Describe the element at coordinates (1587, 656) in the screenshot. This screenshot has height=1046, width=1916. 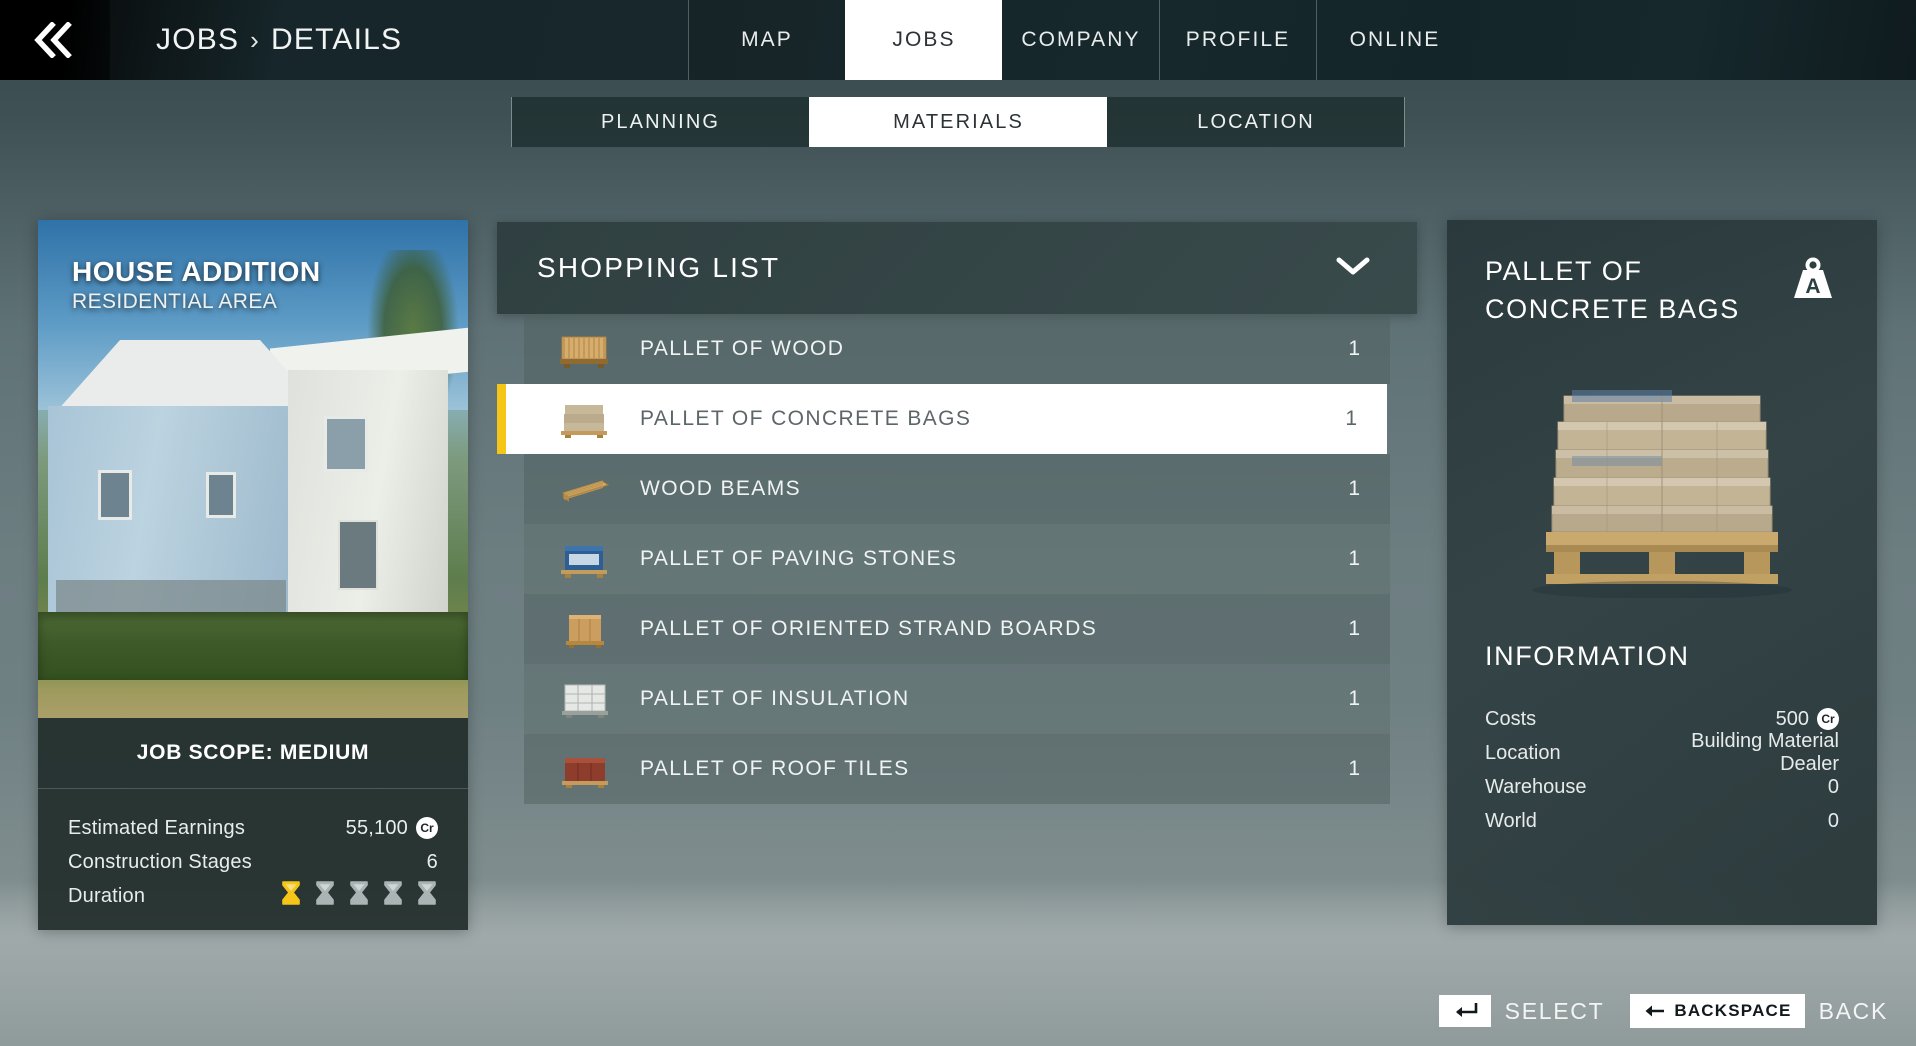
I see `information-section-title: INFORMATION` at that location.